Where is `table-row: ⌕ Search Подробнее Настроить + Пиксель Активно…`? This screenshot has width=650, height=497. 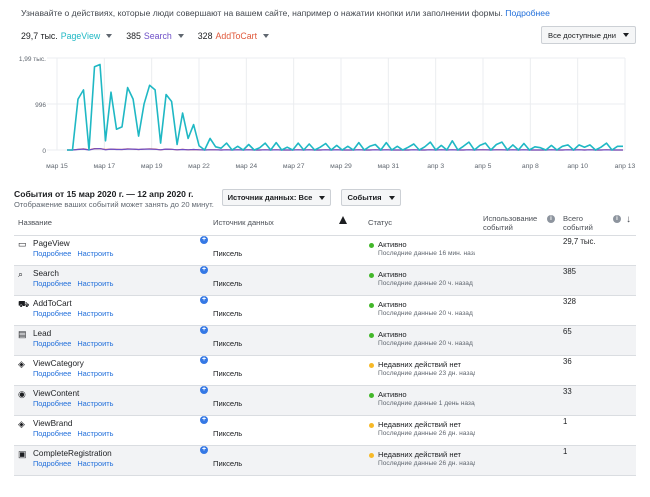
table-row: ⌕ Search Подробнее Настроить + Пиксель Активно… is located at coordinates (325, 281).